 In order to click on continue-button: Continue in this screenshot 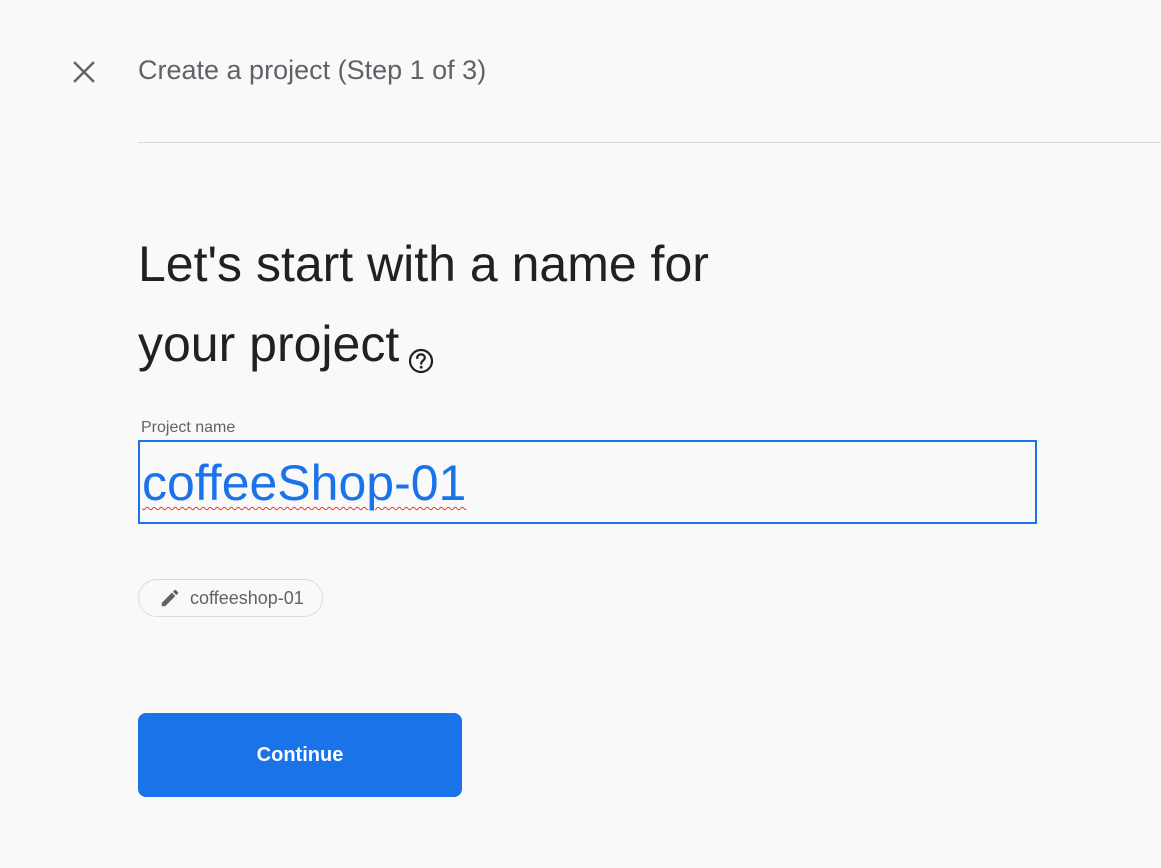, I will do `click(300, 755)`.